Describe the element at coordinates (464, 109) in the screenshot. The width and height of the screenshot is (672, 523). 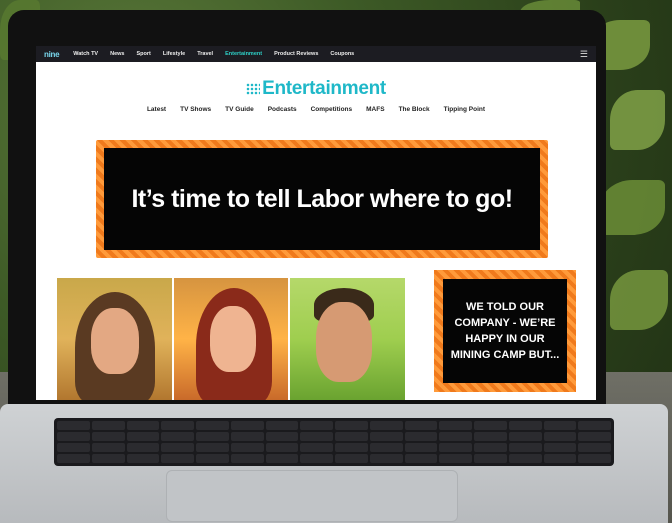
I see `subnav-tipping-point: Tipping Point` at that location.